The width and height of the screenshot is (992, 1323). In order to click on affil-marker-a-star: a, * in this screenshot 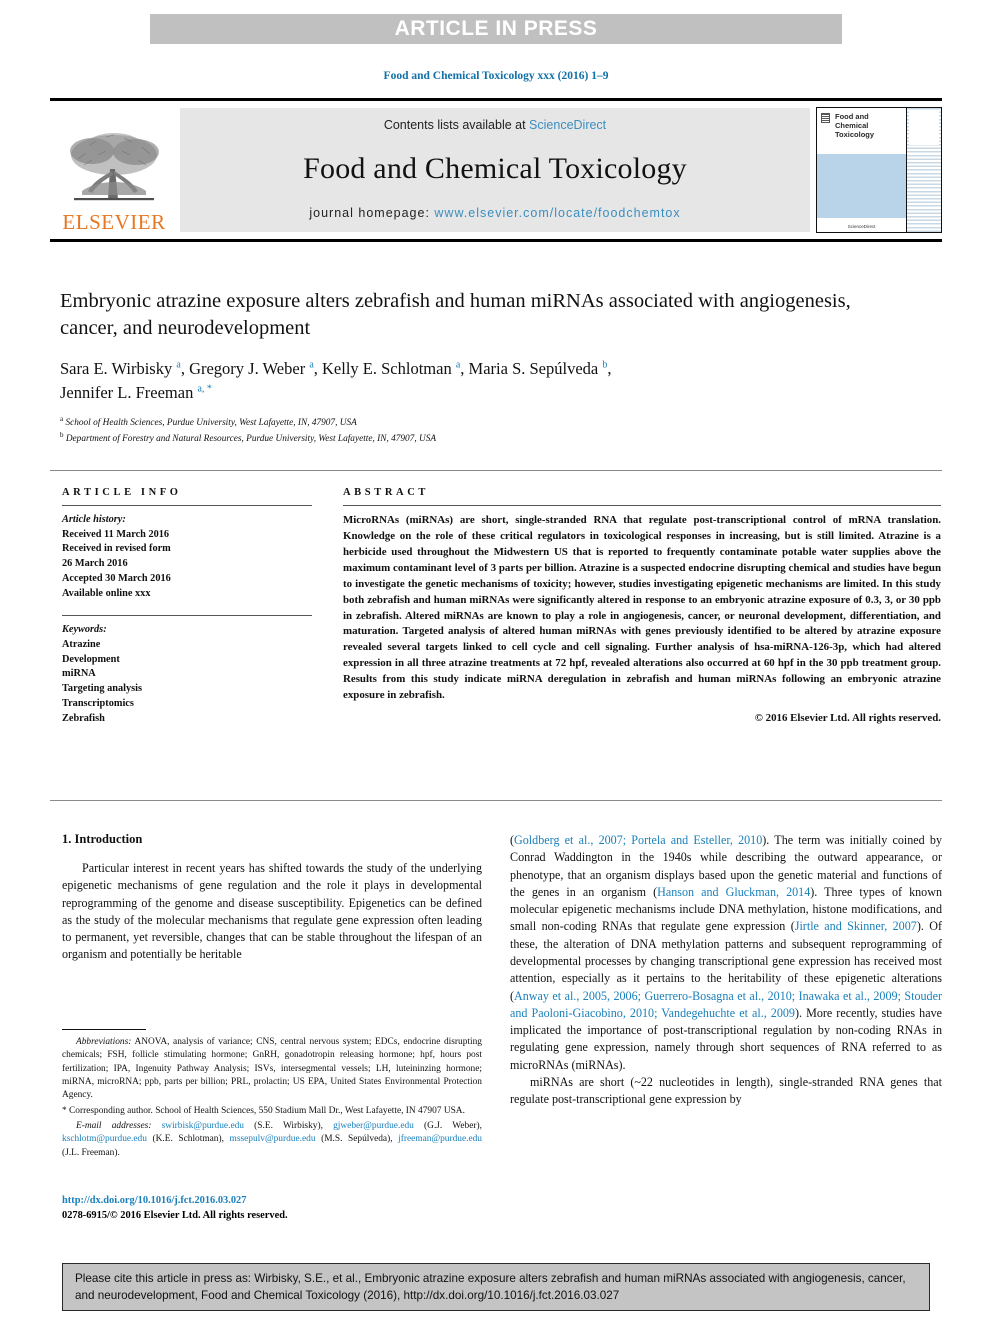, I will do `click(204, 389)`.